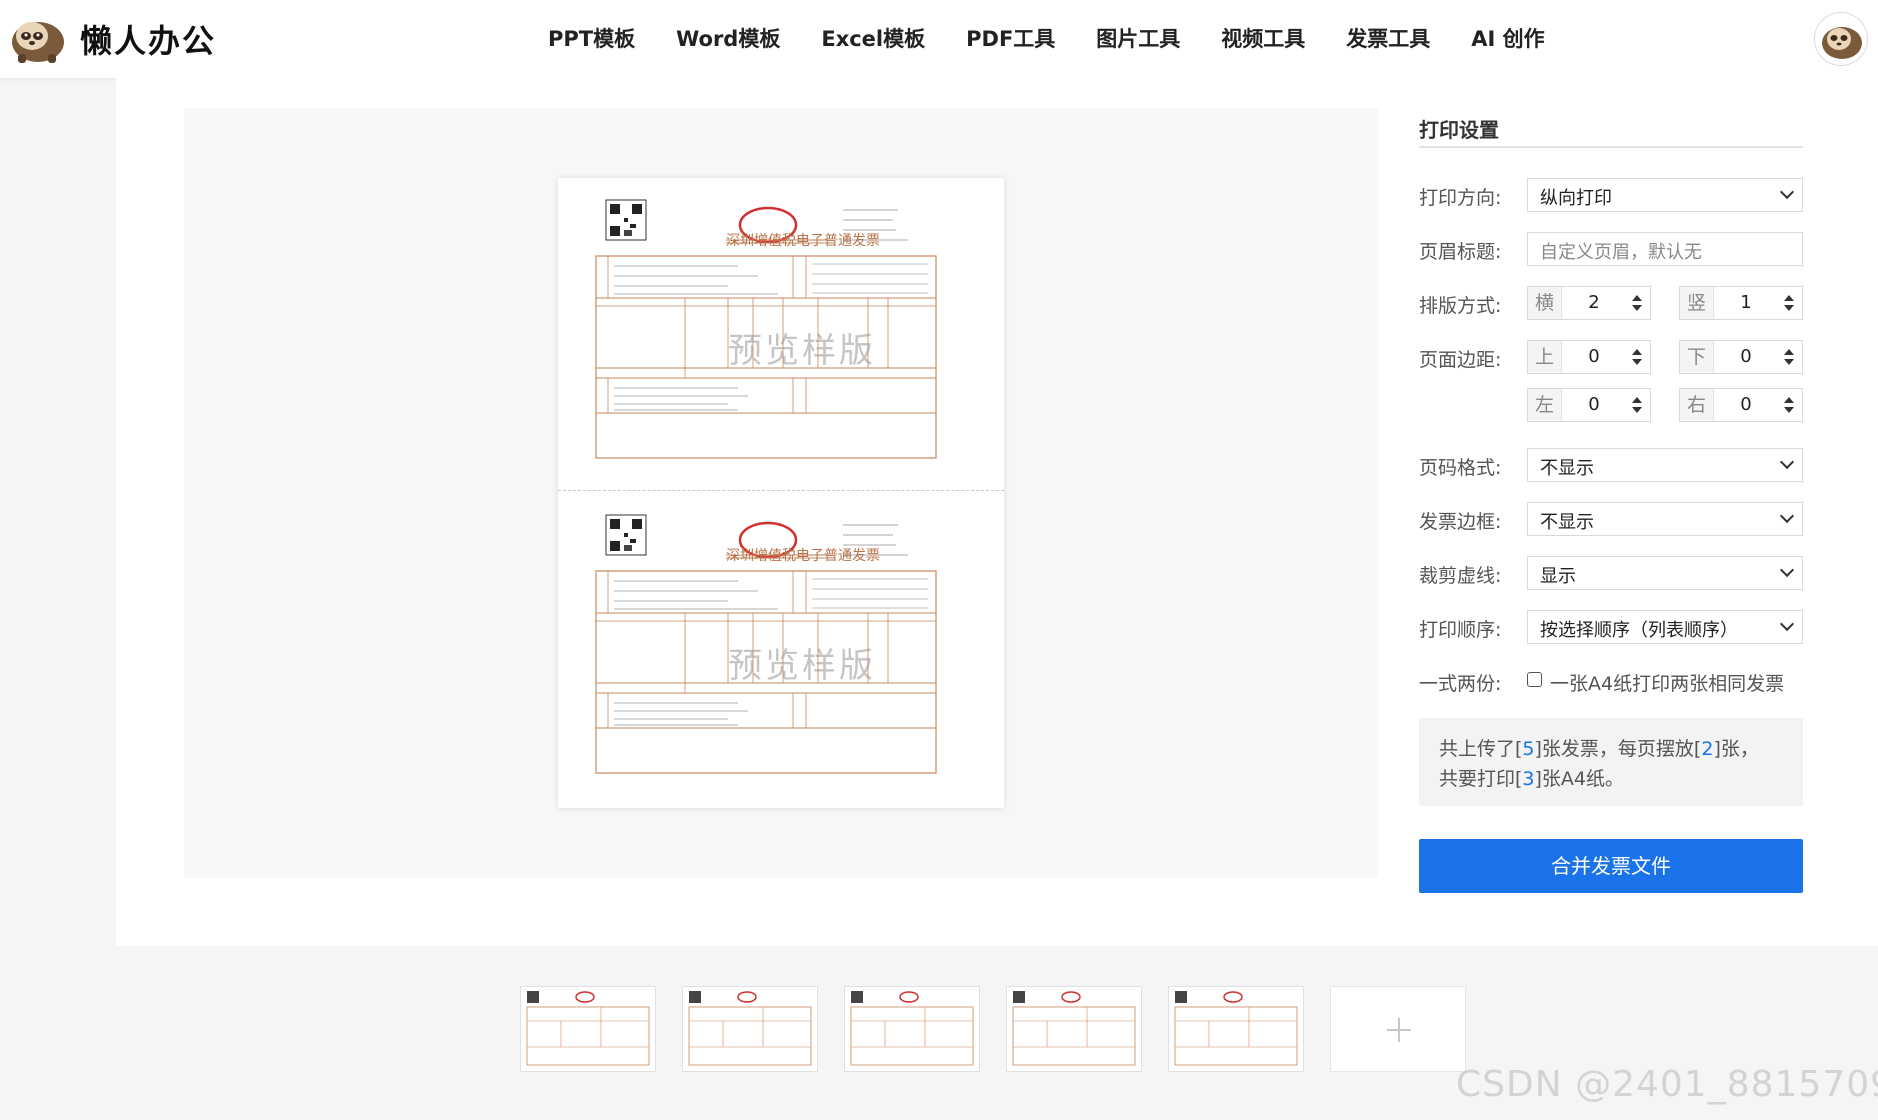 The width and height of the screenshot is (1878, 1120). I want to click on cut-line-select: 显示, so click(1665, 573).